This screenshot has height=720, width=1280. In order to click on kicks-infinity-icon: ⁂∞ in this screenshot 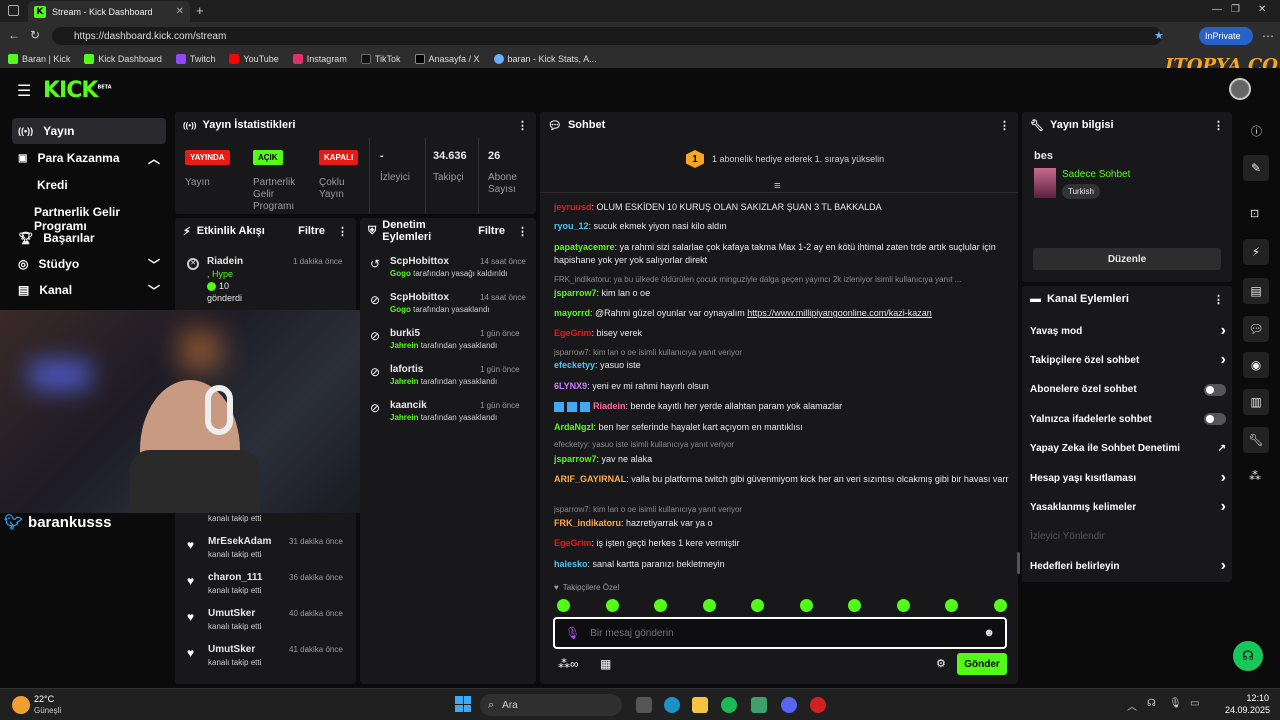, I will do `click(568, 664)`.